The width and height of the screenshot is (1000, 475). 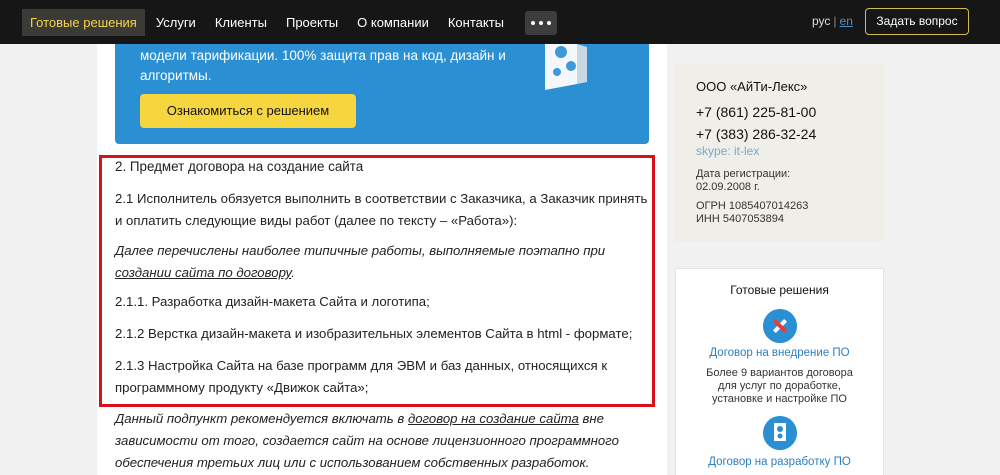 I want to click on software-box-icon, so click(x=566, y=67).